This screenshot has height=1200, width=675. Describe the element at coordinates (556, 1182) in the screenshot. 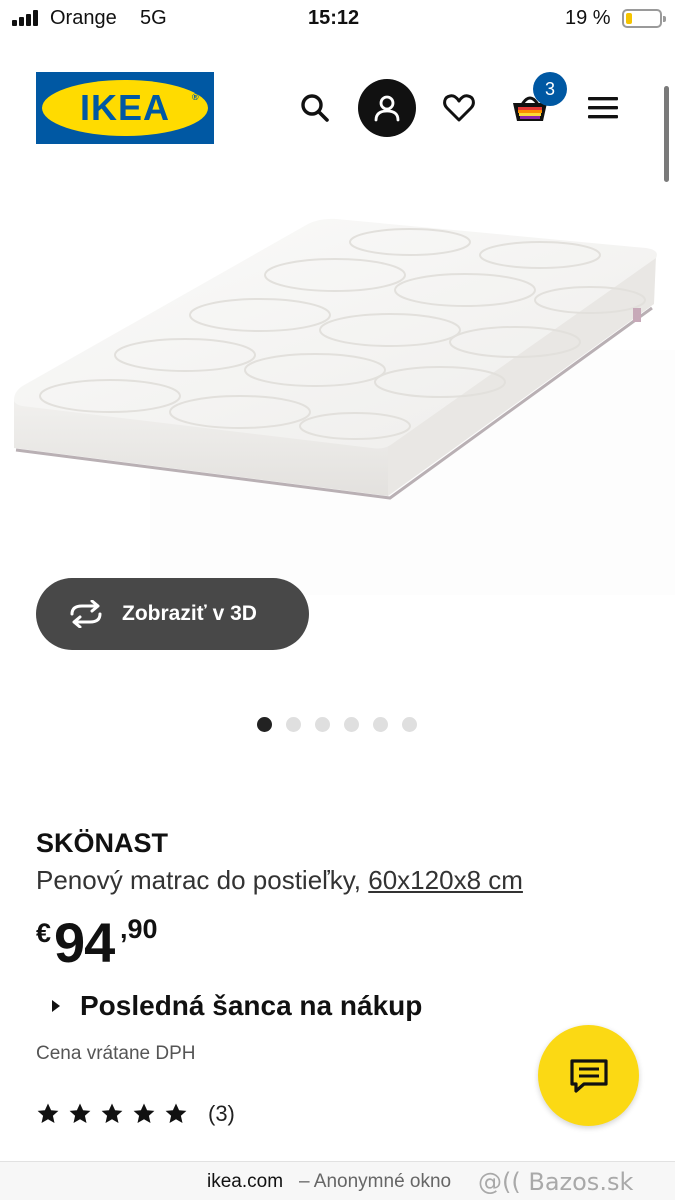

I see `bazos-watermark: @(( Bazos.sk` at that location.